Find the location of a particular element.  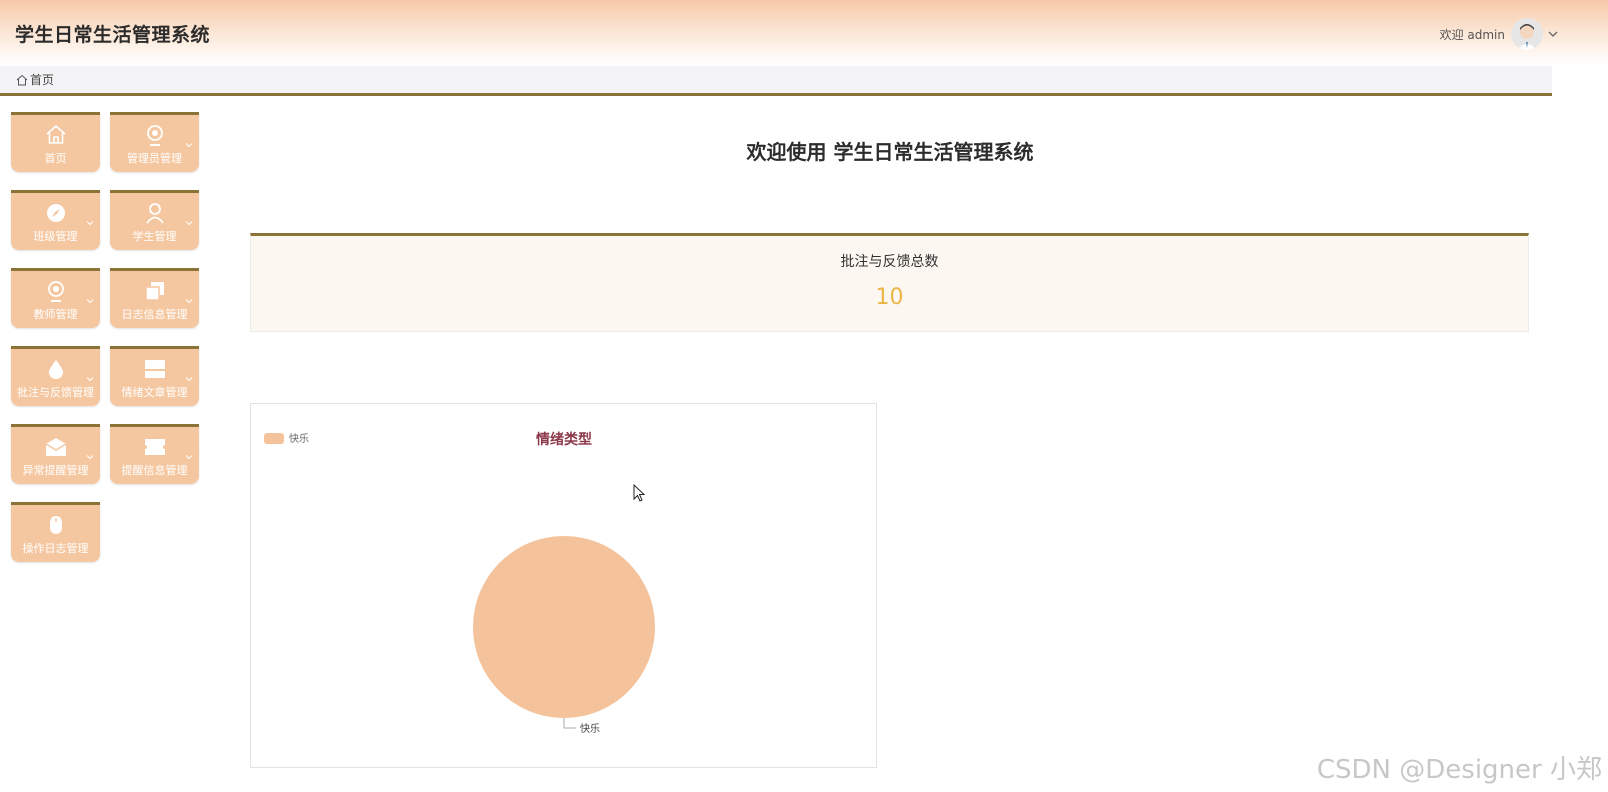

sidebar-item-reminder-management: 提醒信息管理 is located at coordinates (154, 454).